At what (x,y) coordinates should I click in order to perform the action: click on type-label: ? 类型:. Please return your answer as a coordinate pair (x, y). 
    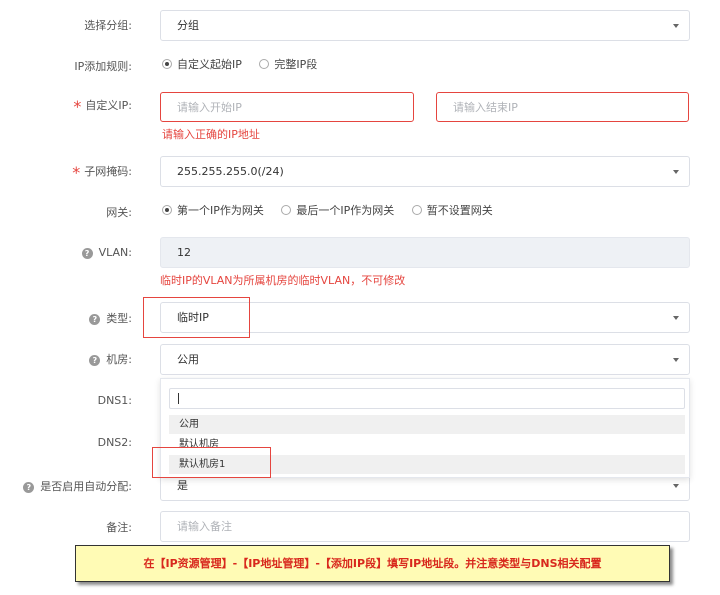
    Looking at the image, I should click on (110, 318).